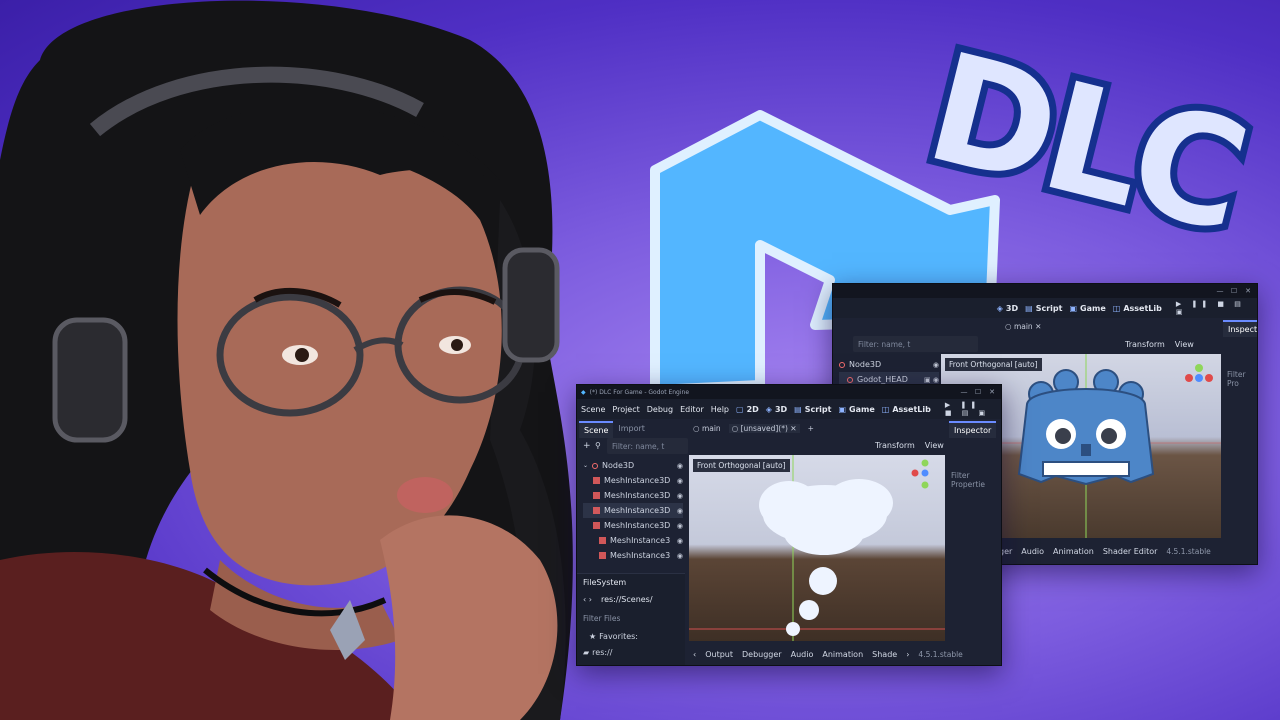 This screenshot has height=720, width=1280. What do you see at coordinates (597, 652) in the screenshot?
I see `res-folder-item: ▰ res://` at bounding box center [597, 652].